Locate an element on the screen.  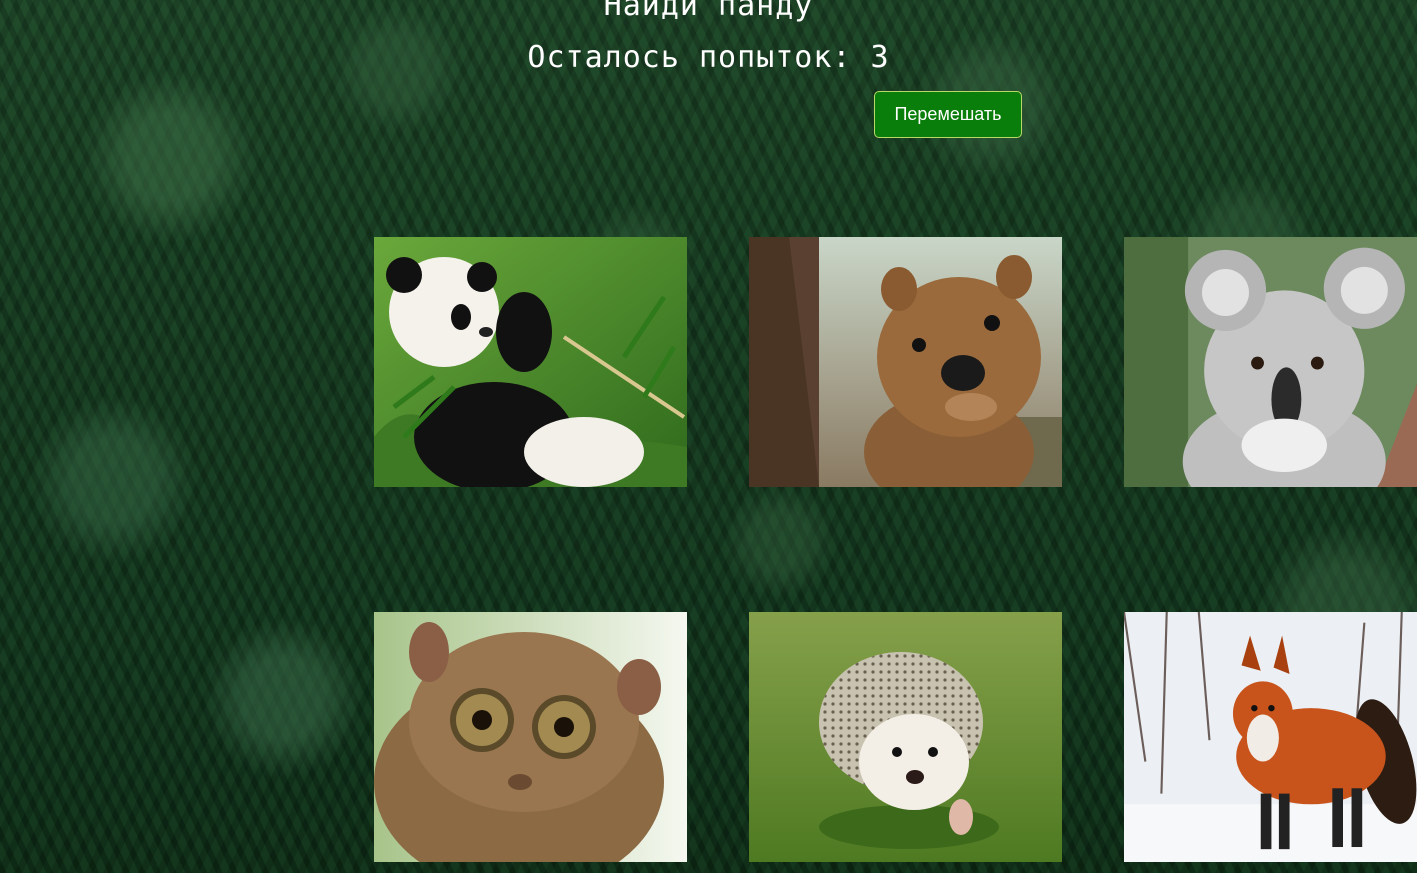
card-tarsier is located at coordinates (530, 737).